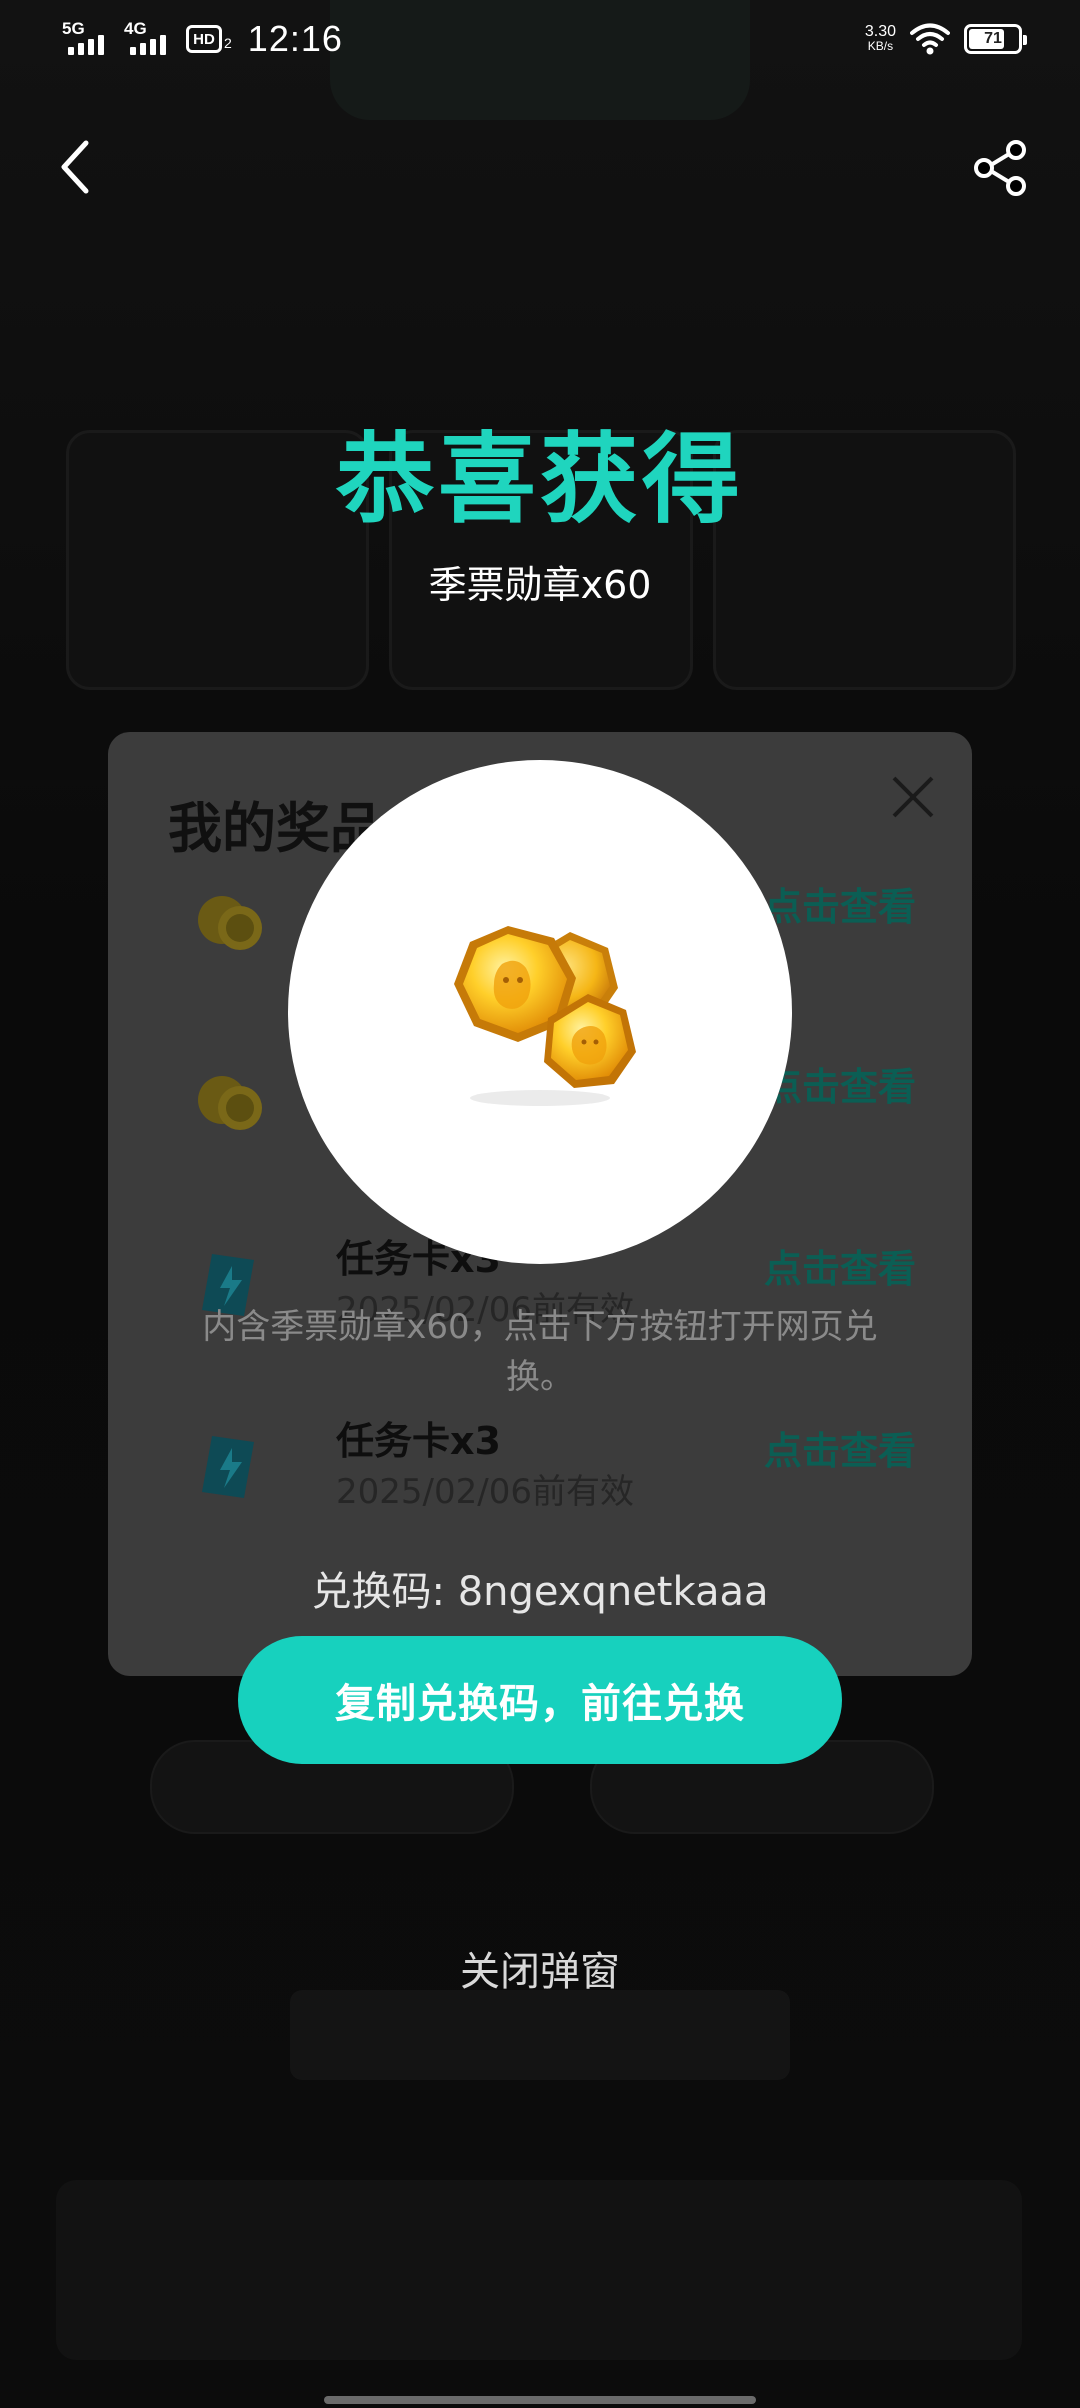 The image size is (1080, 2408). I want to click on clock: 12:16, so click(295, 38).